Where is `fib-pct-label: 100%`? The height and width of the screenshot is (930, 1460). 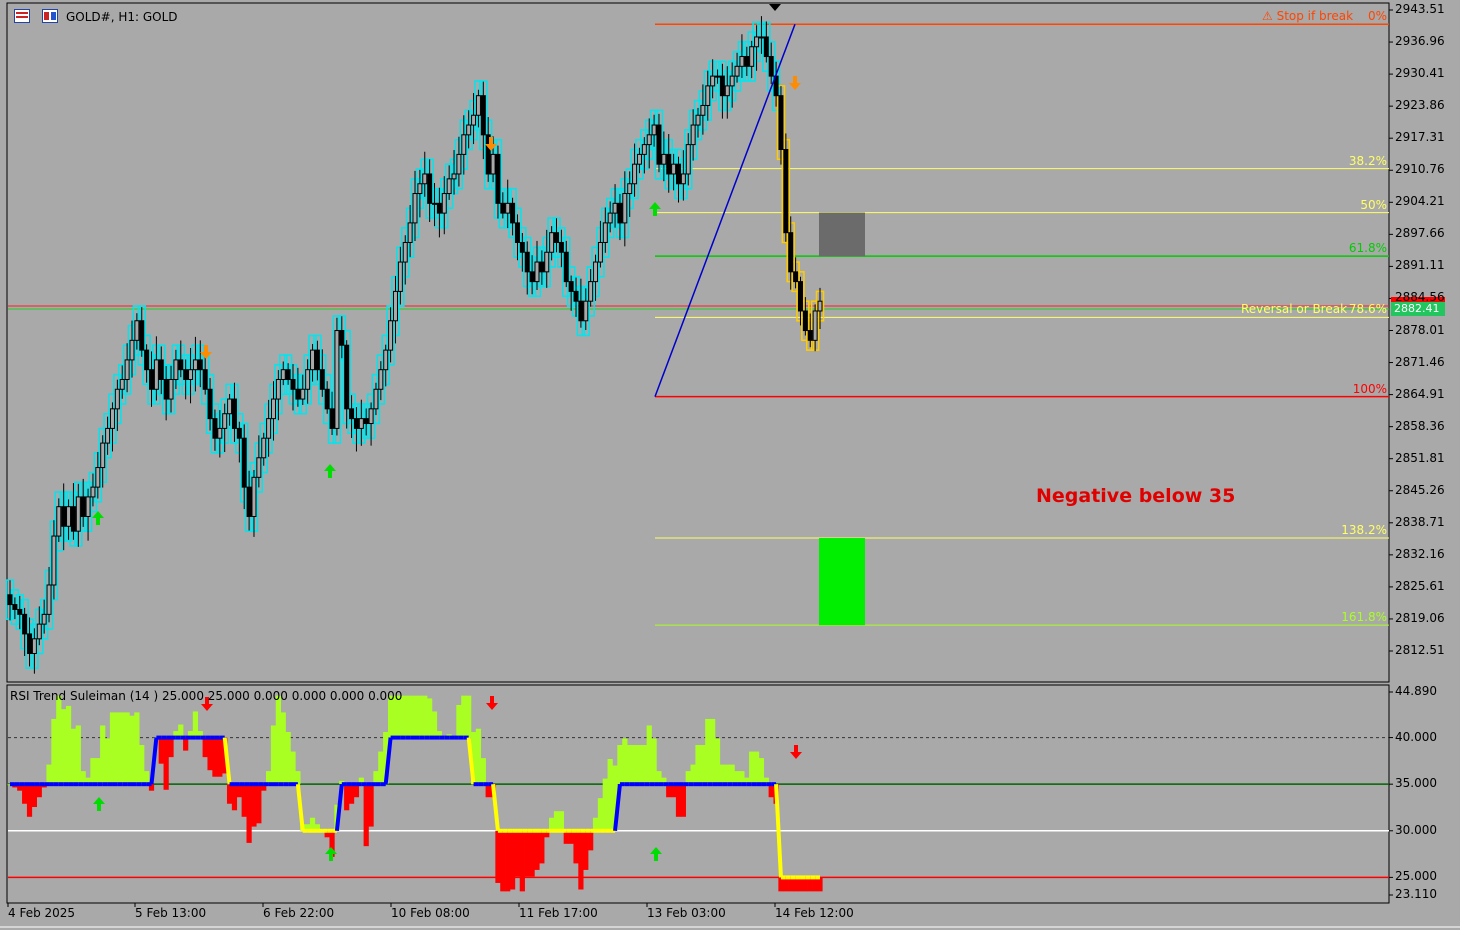
fib-pct-label: 100% is located at coordinates (1369, 388).